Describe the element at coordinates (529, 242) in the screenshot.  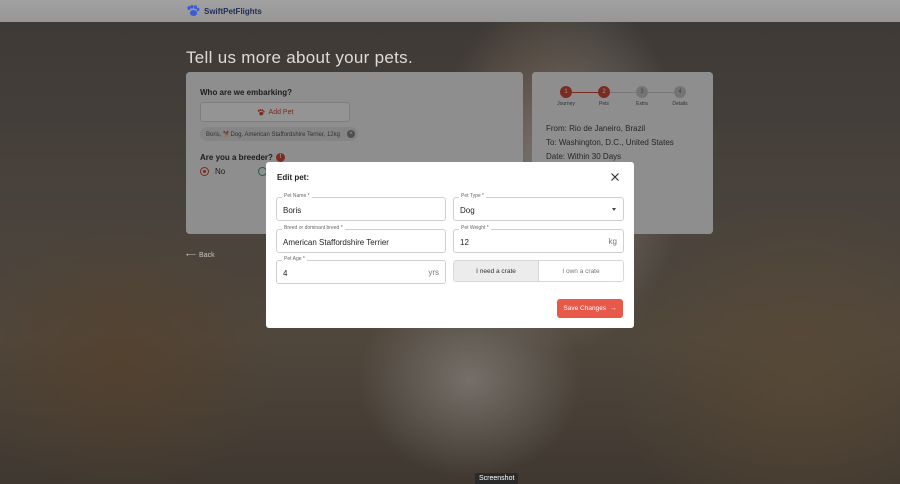
I see `weight-input` at that location.